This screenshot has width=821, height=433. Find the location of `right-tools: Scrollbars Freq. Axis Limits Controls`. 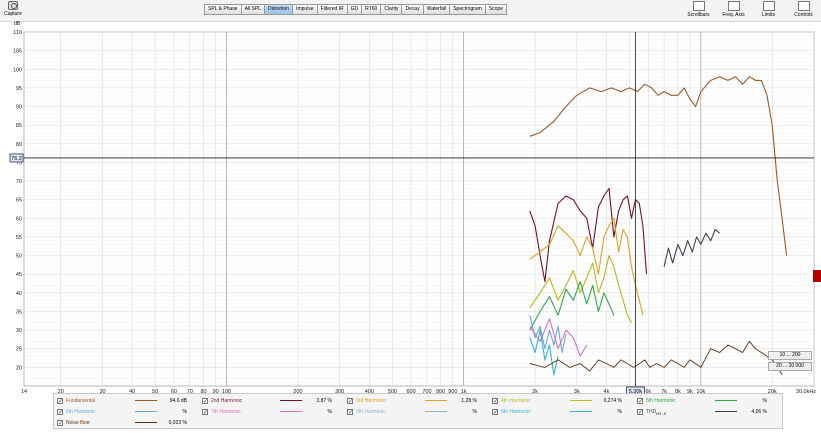

right-tools: Scrollbars Freq. Axis Limits Controls is located at coordinates (751, 9).